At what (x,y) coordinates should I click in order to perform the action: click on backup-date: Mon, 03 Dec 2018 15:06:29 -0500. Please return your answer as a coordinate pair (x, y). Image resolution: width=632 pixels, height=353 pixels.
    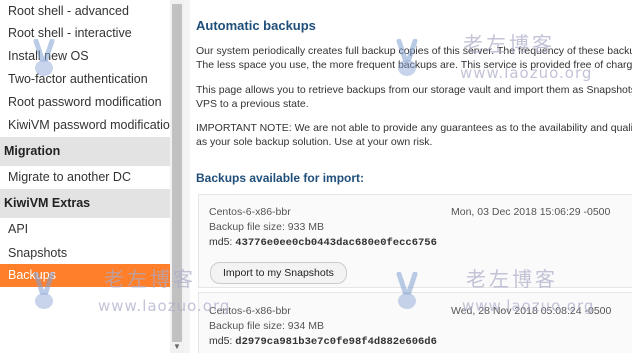
    Looking at the image, I should click on (531, 212).